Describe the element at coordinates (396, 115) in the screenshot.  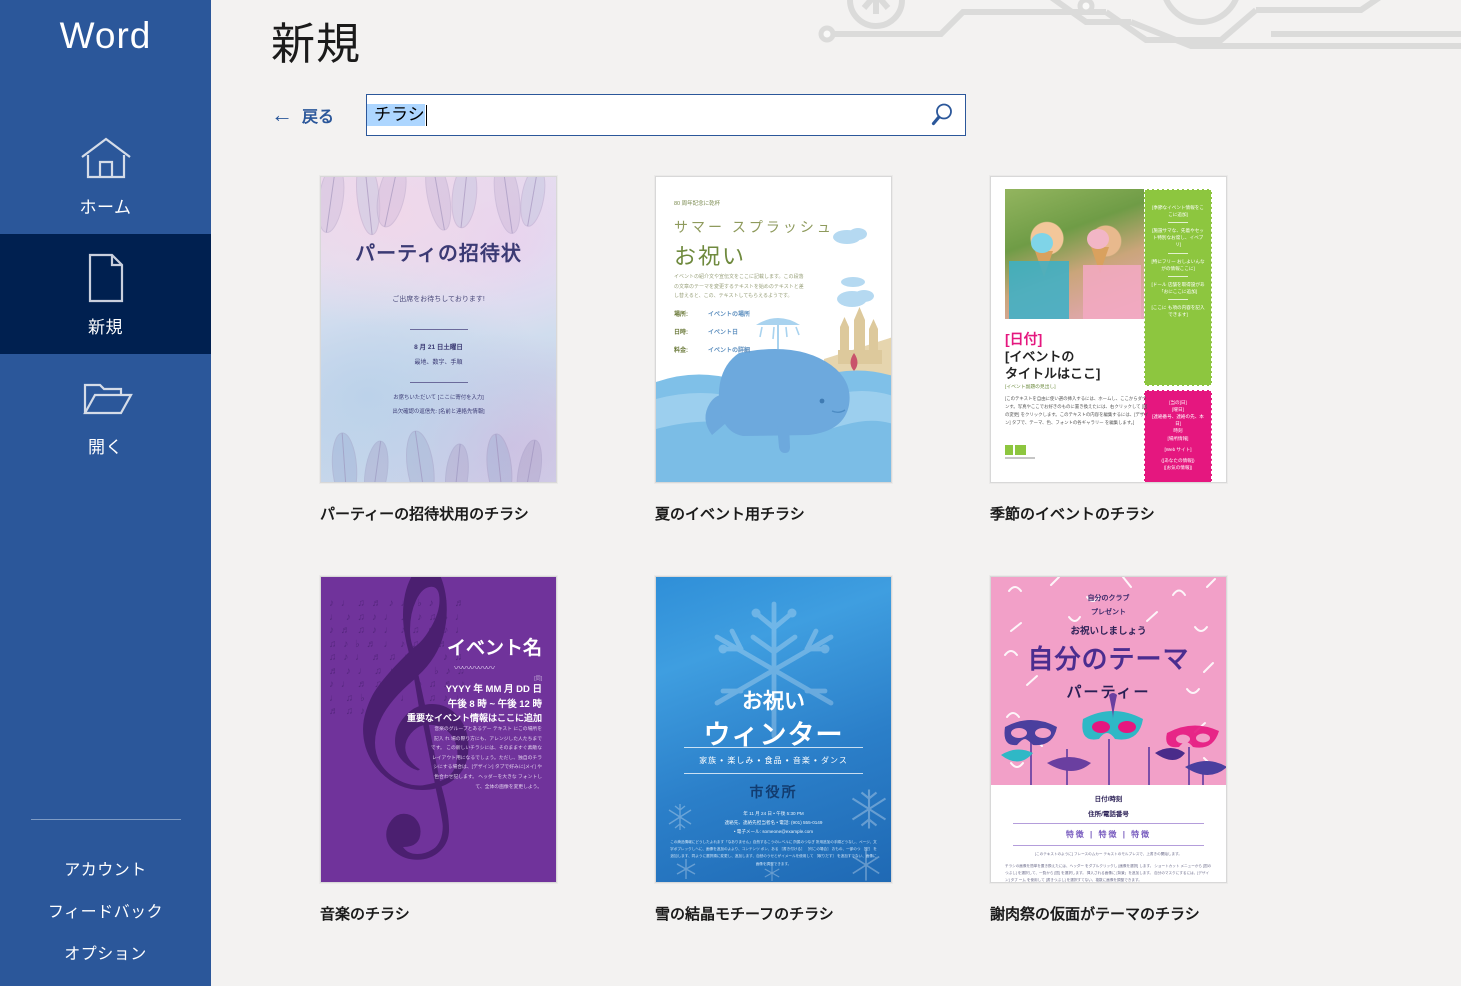
I see `search-input-value: チラシ` at that location.